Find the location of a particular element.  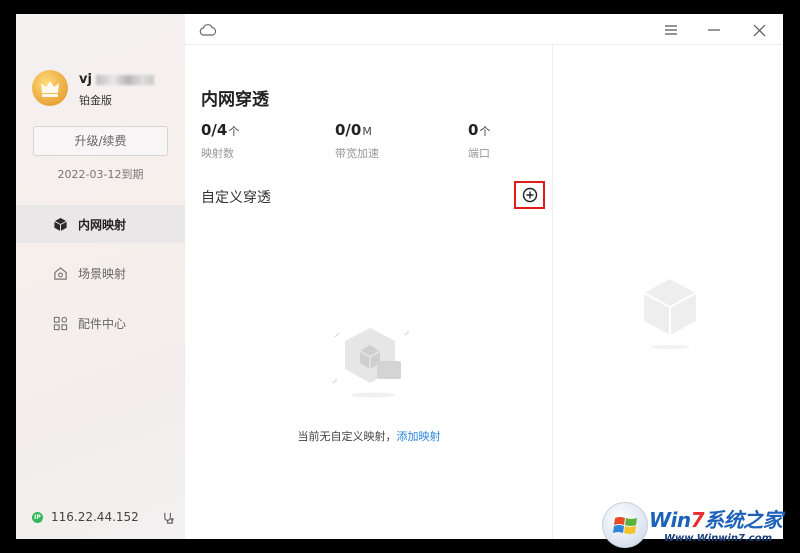

plus-circle-icon is located at coordinates (529, 195).